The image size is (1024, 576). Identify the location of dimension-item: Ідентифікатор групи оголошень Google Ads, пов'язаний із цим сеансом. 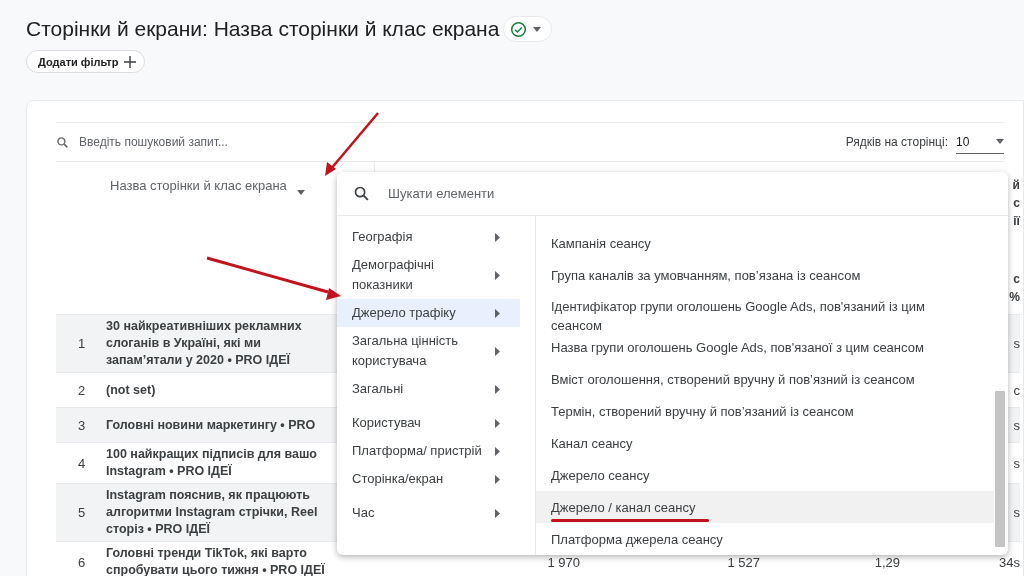
(765, 311).